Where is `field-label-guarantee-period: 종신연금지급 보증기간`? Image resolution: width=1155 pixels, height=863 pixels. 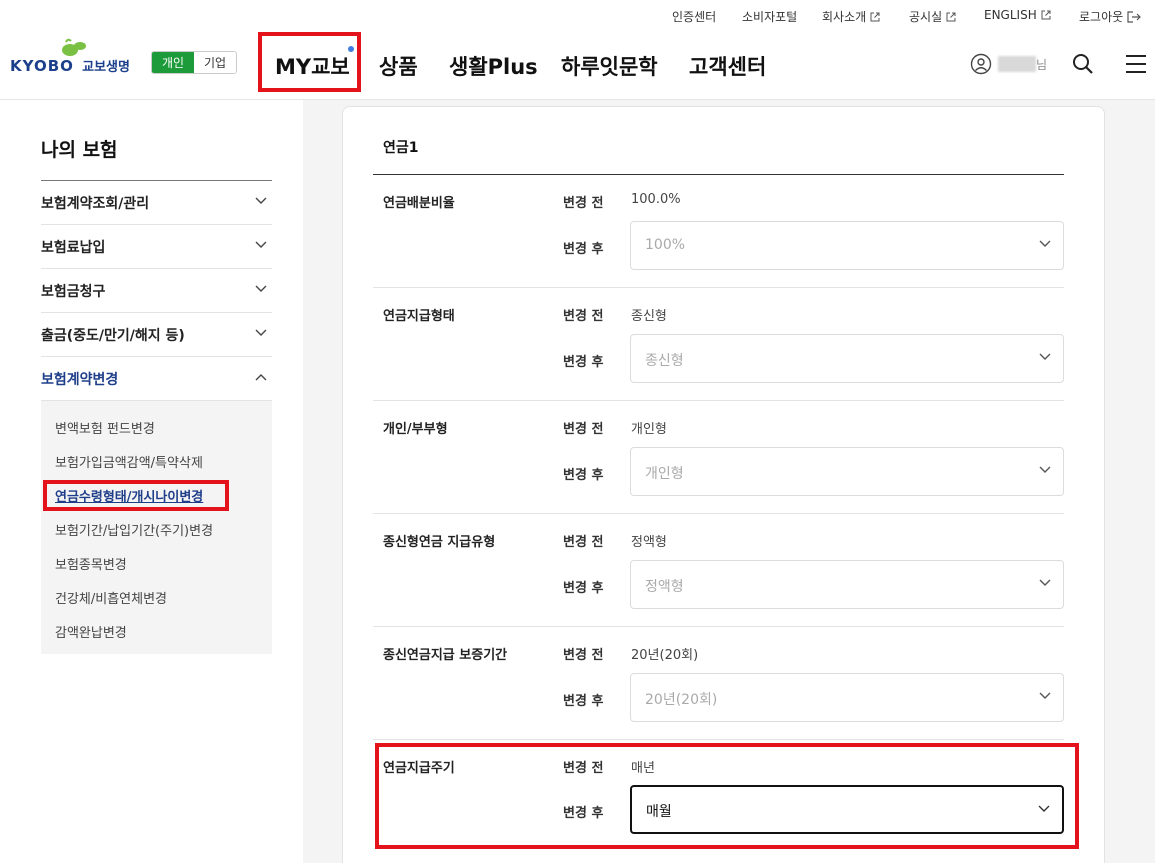
field-label-guarantee-period: 종신연금지급 보증기간 is located at coordinates (445, 655).